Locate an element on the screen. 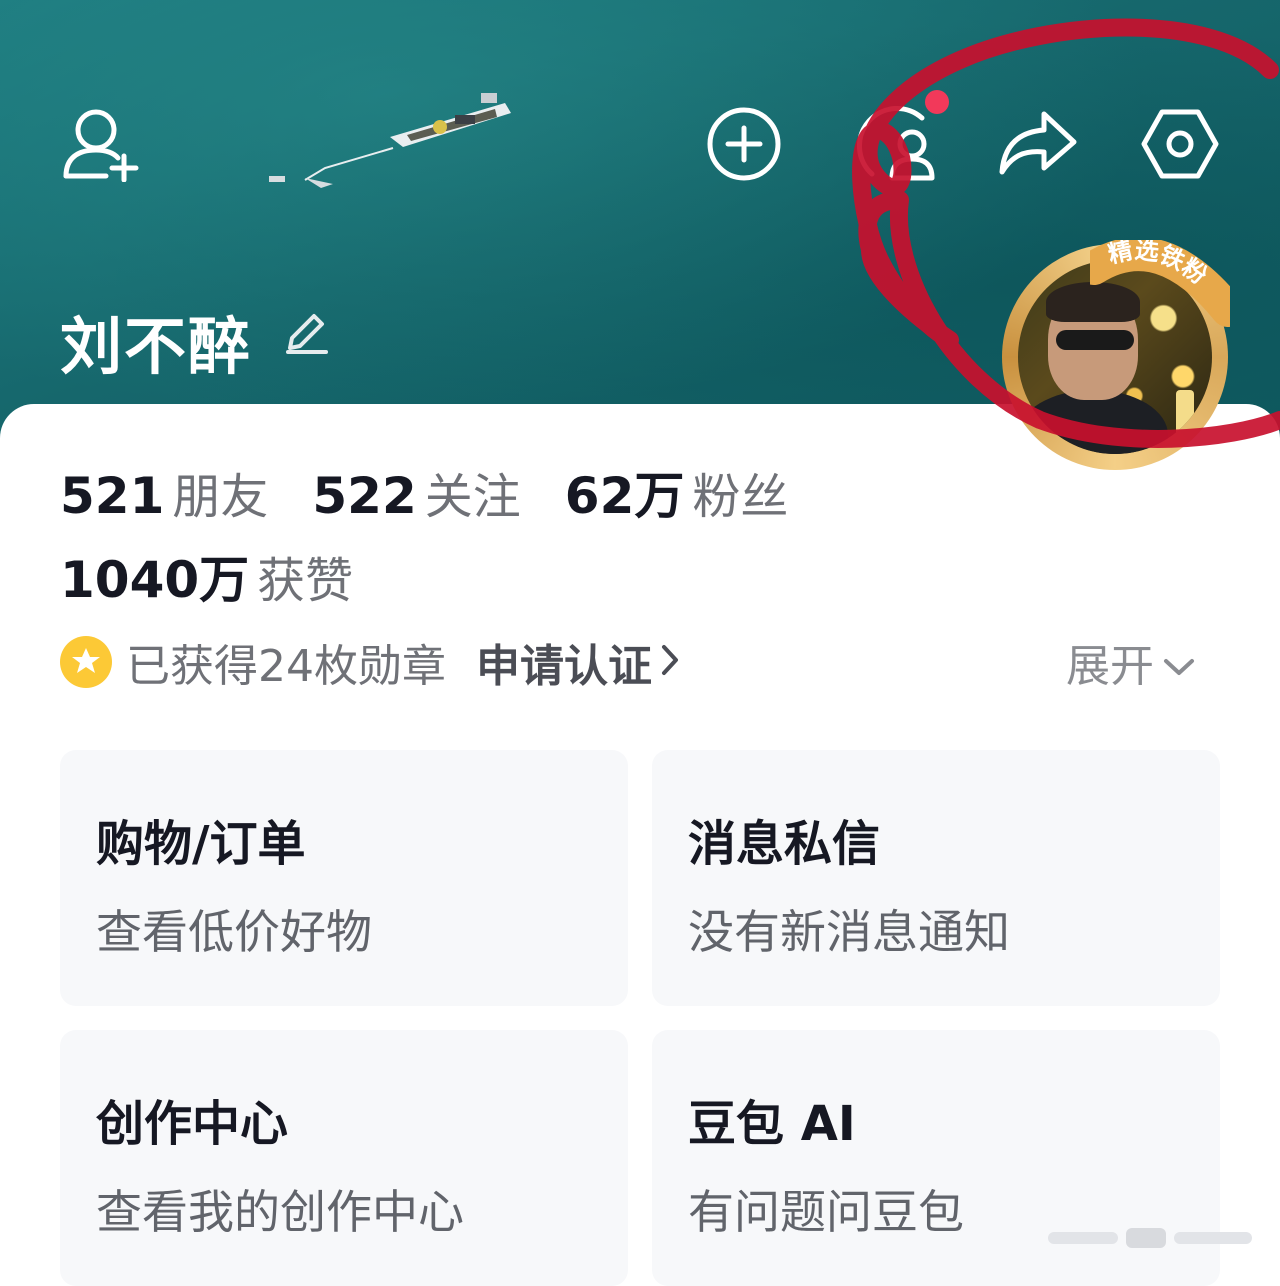 This screenshot has width=1280, height=1286. tile-subtitle: 查看我的创作中心 is located at coordinates (280, 1212).